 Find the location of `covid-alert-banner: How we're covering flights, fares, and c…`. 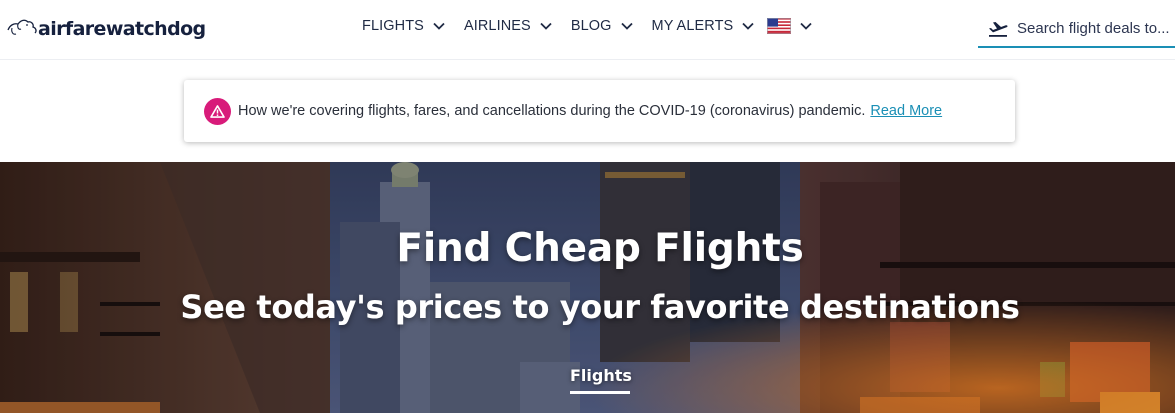

covid-alert-banner: How we're covering flights, fares, and c… is located at coordinates (599, 111).